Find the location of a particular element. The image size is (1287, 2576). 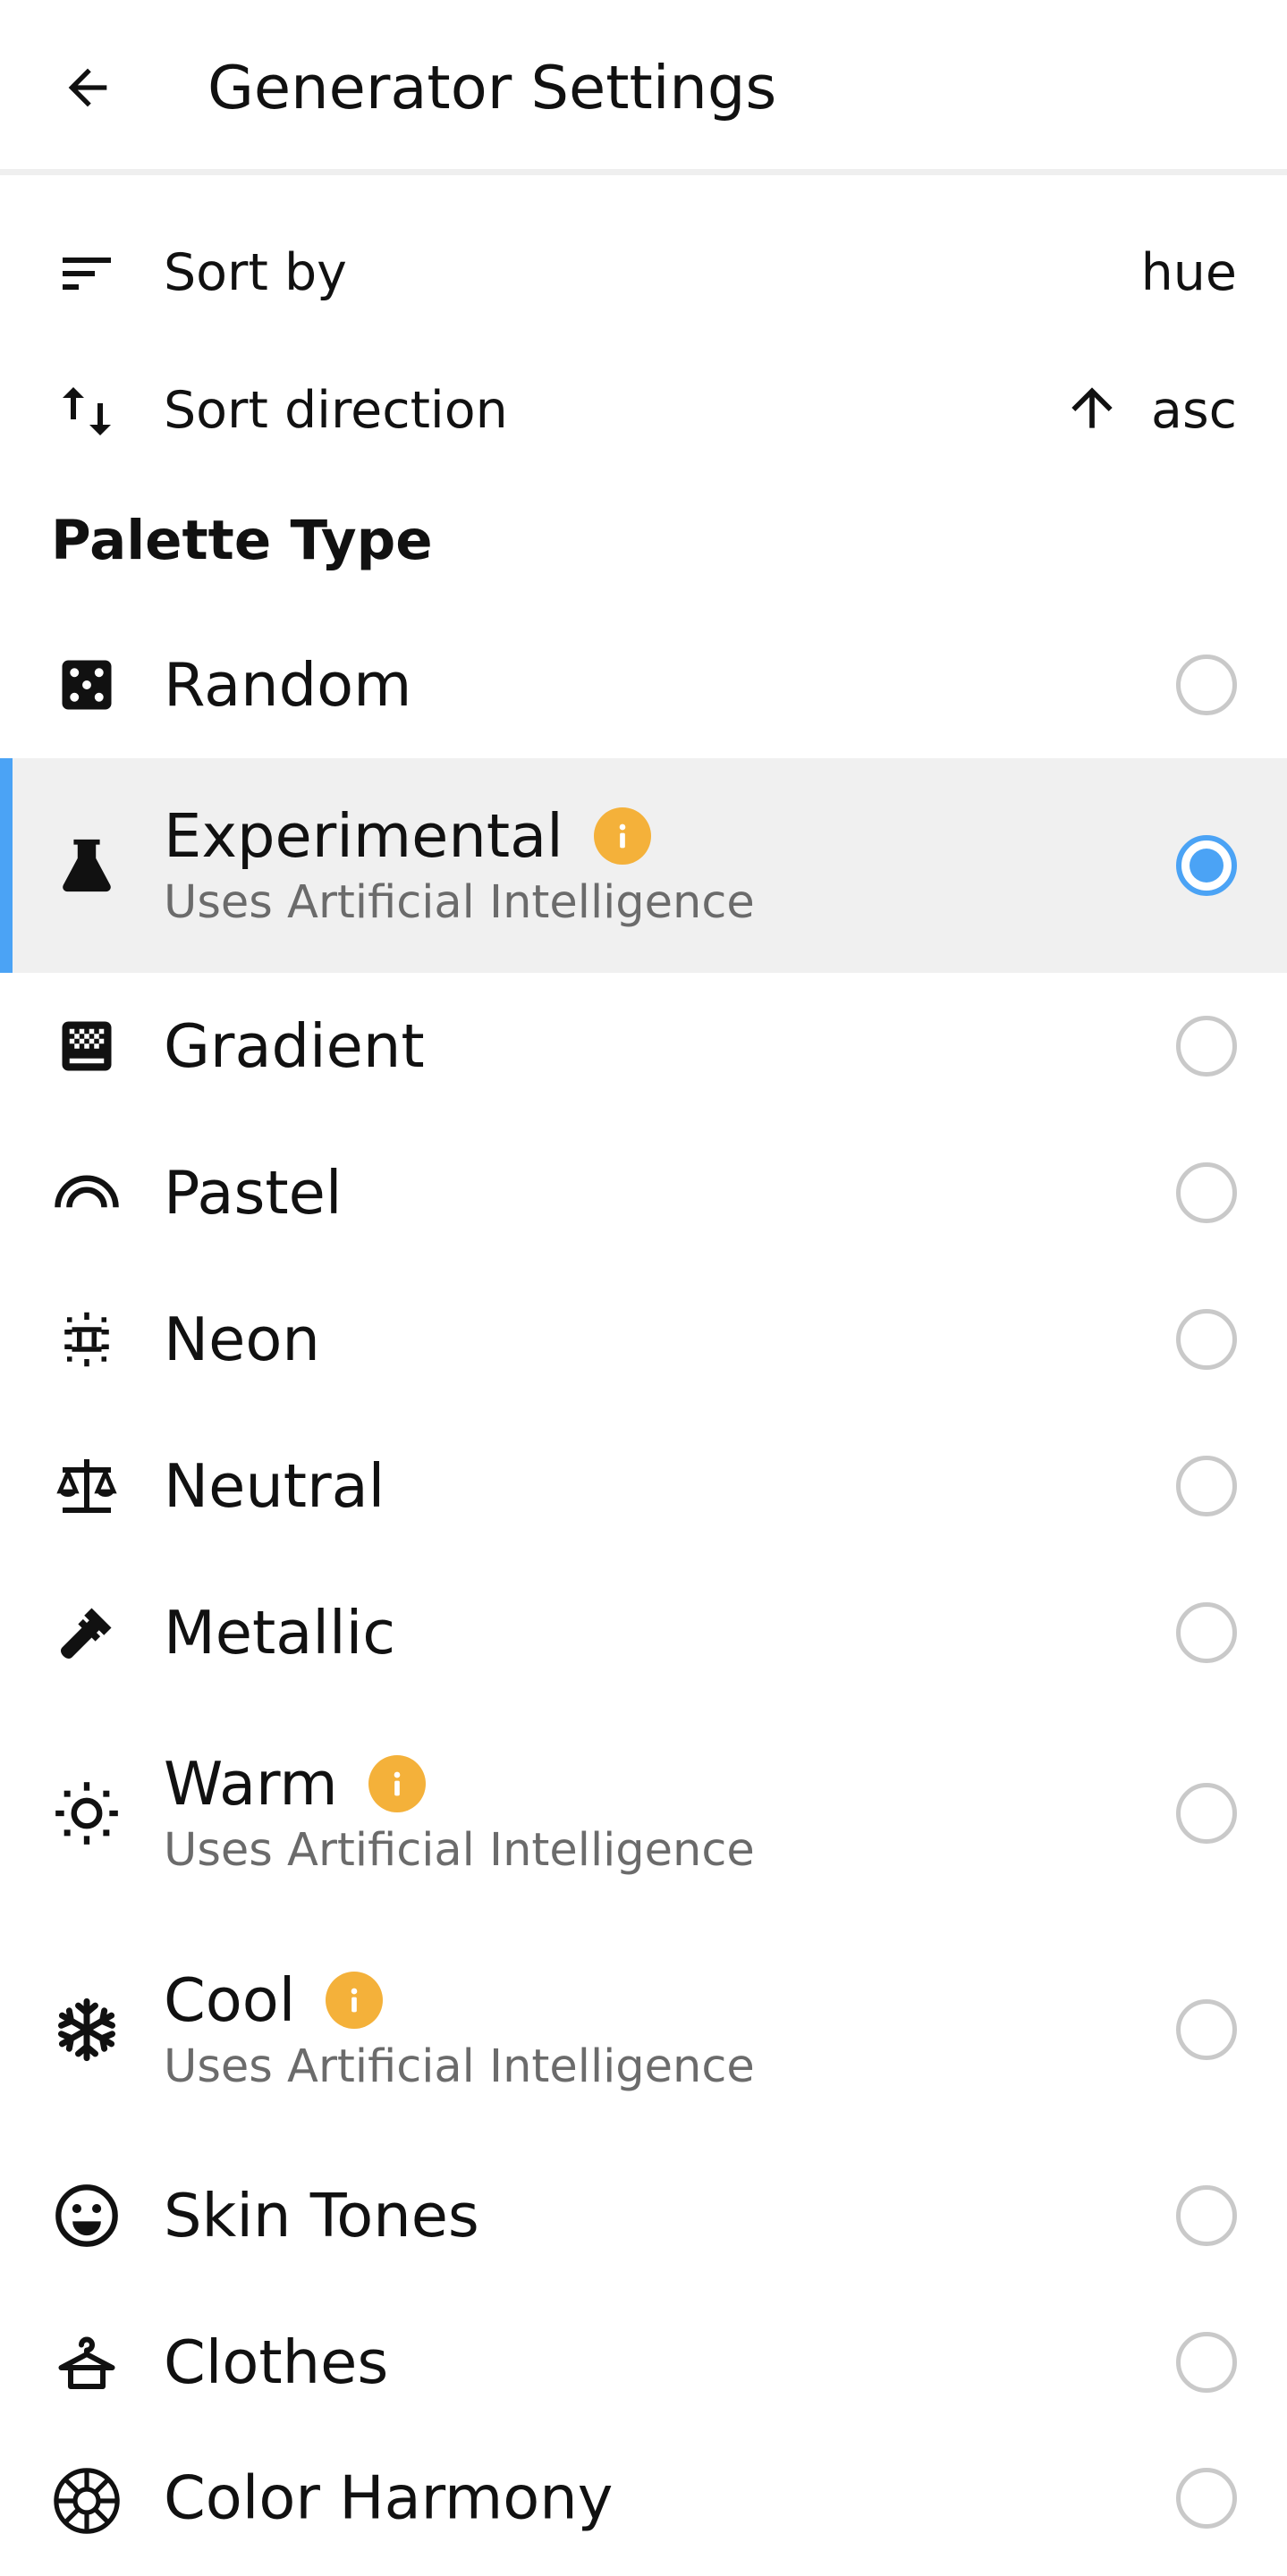

page-title: Generator Settings is located at coordinates (492, 87).